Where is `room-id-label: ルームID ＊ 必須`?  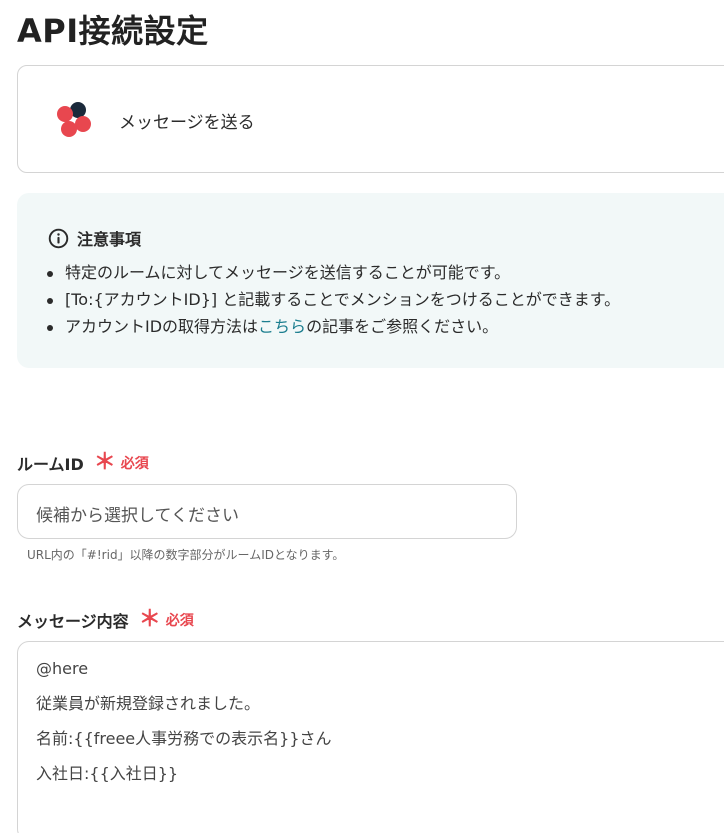
room-id-label: ルームID ＊ 必須 is located at coordinates (83, 463).